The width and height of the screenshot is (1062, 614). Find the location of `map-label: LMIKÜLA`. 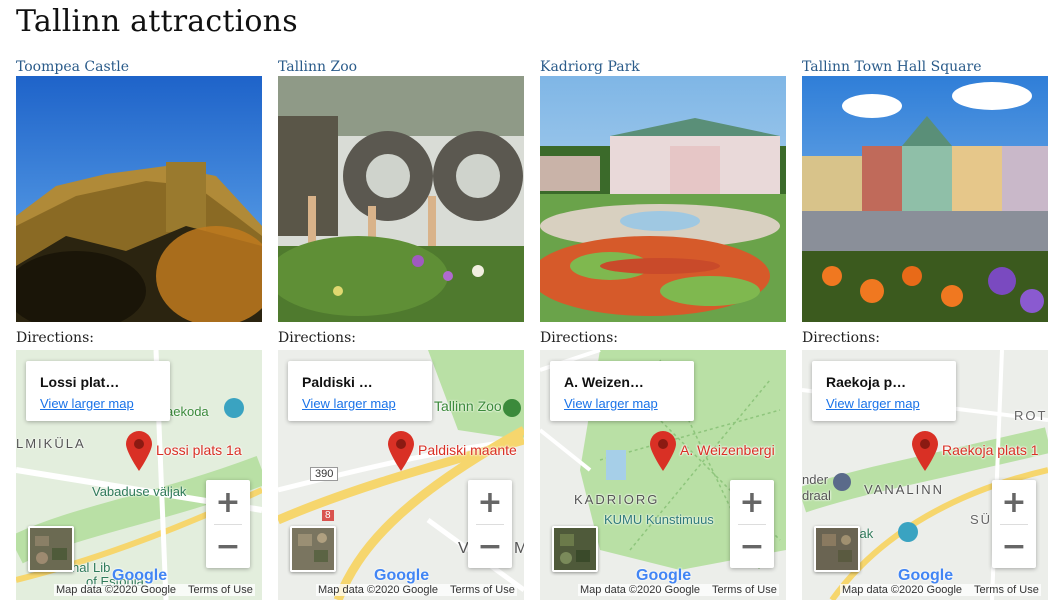

map-label: LMIKÜLA is located at coordinates (51, 443).